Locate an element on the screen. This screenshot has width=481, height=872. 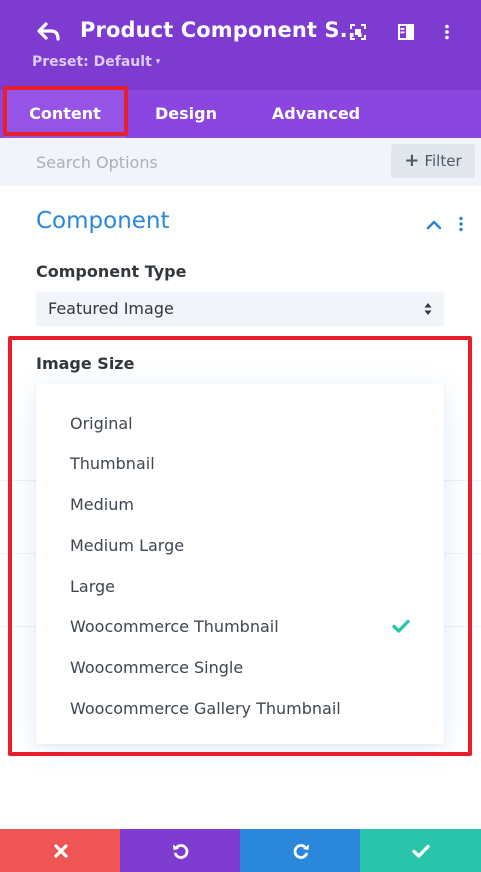
option-original: Original is located at coordinates (240, 423).